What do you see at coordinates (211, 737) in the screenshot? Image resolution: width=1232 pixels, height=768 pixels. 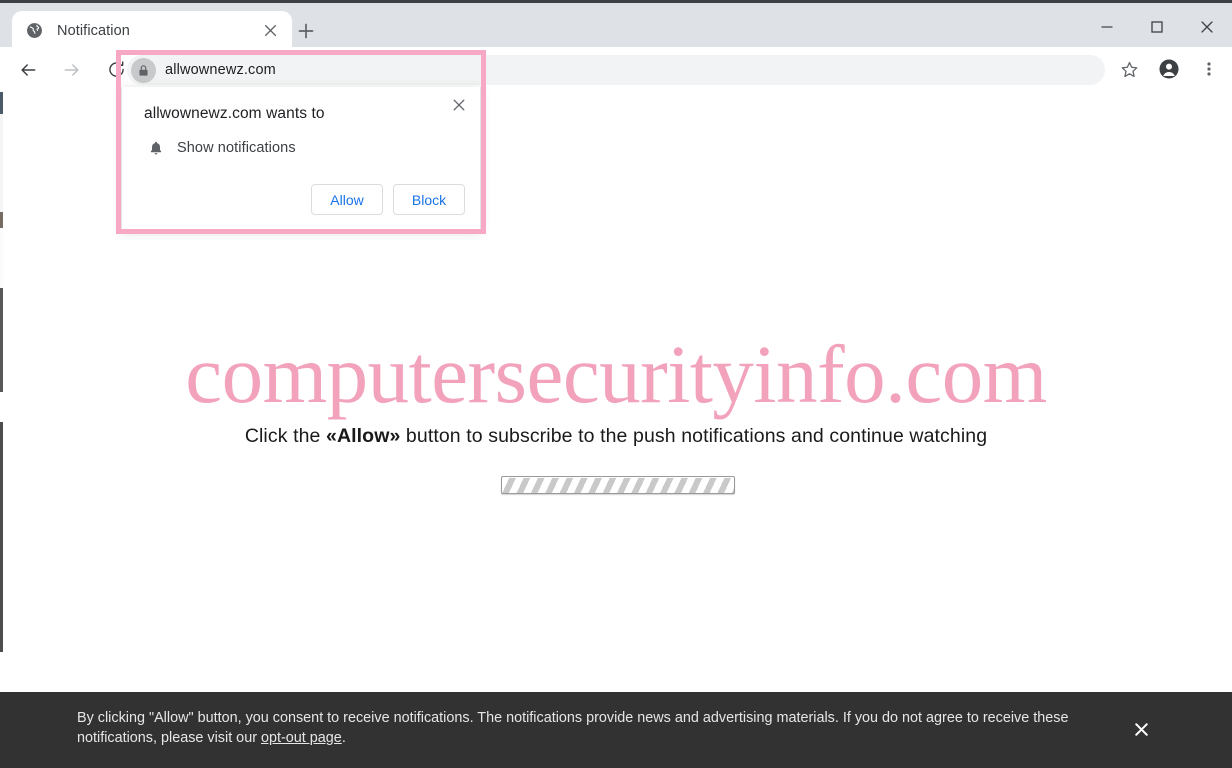 I see `consent-line-2-prefix: please visit our` at bounding box center [211, 737].